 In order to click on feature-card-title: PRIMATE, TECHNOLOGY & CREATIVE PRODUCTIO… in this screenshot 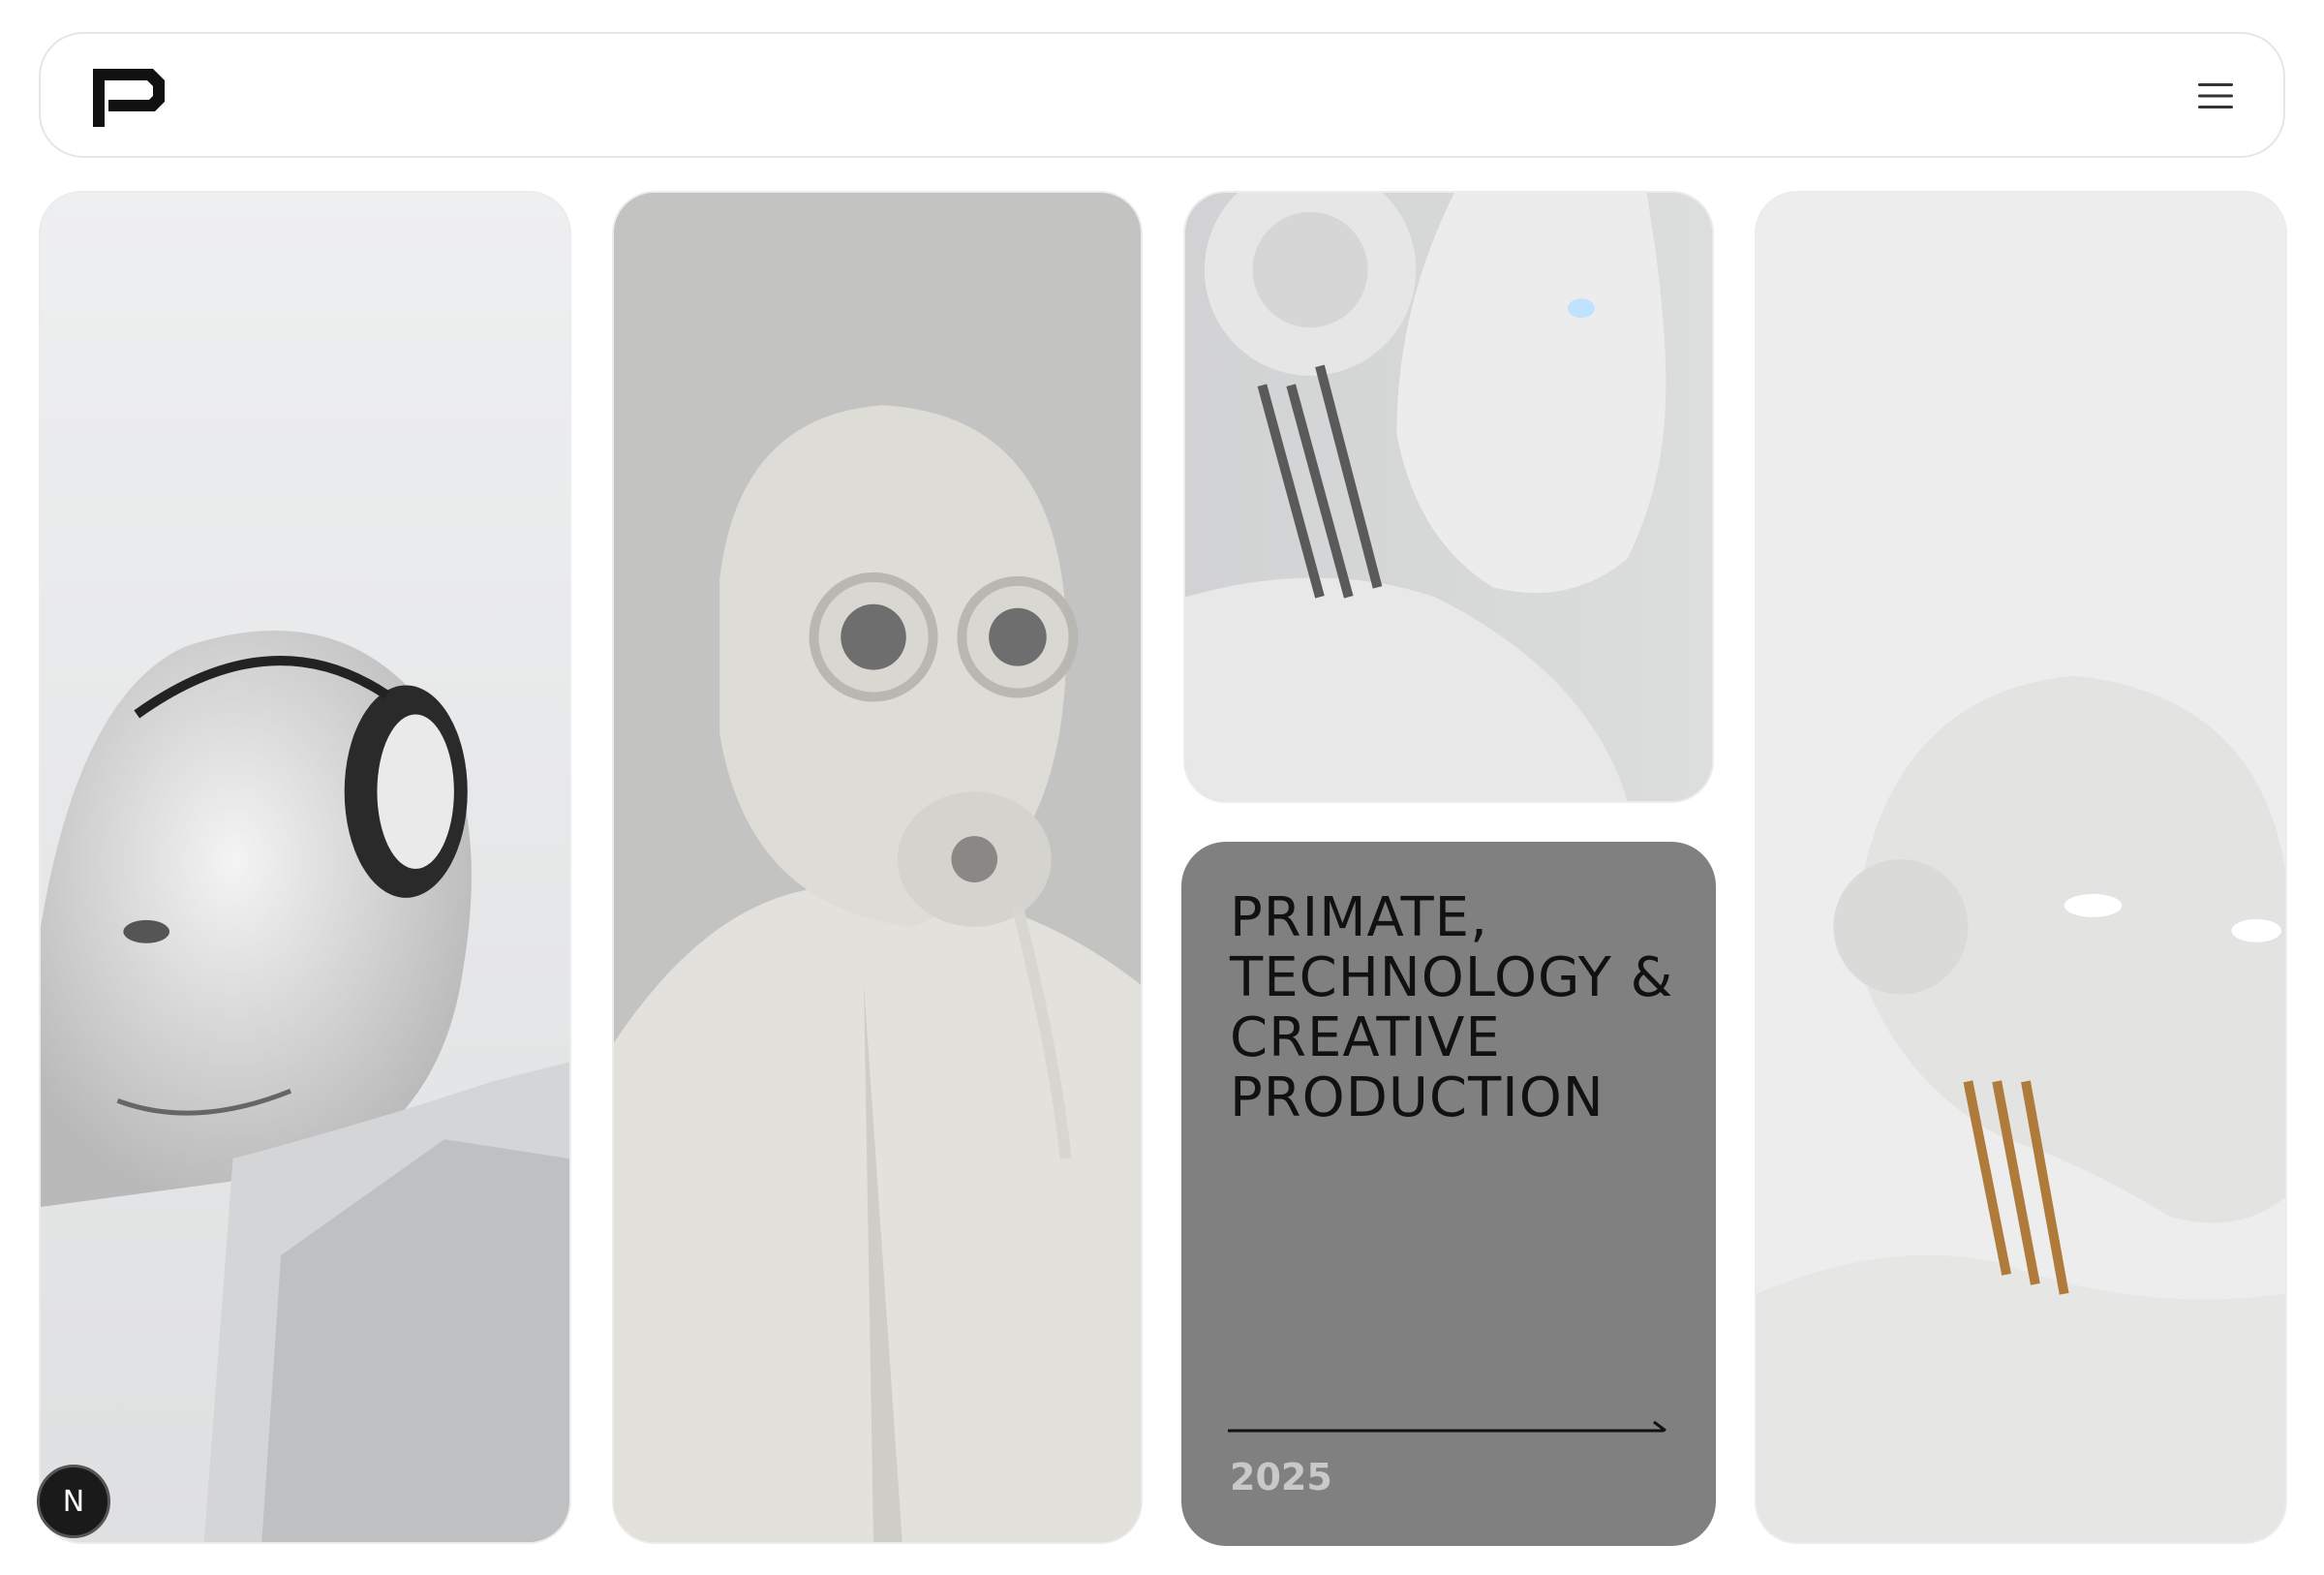, I will do `click(1452, 1007)`.